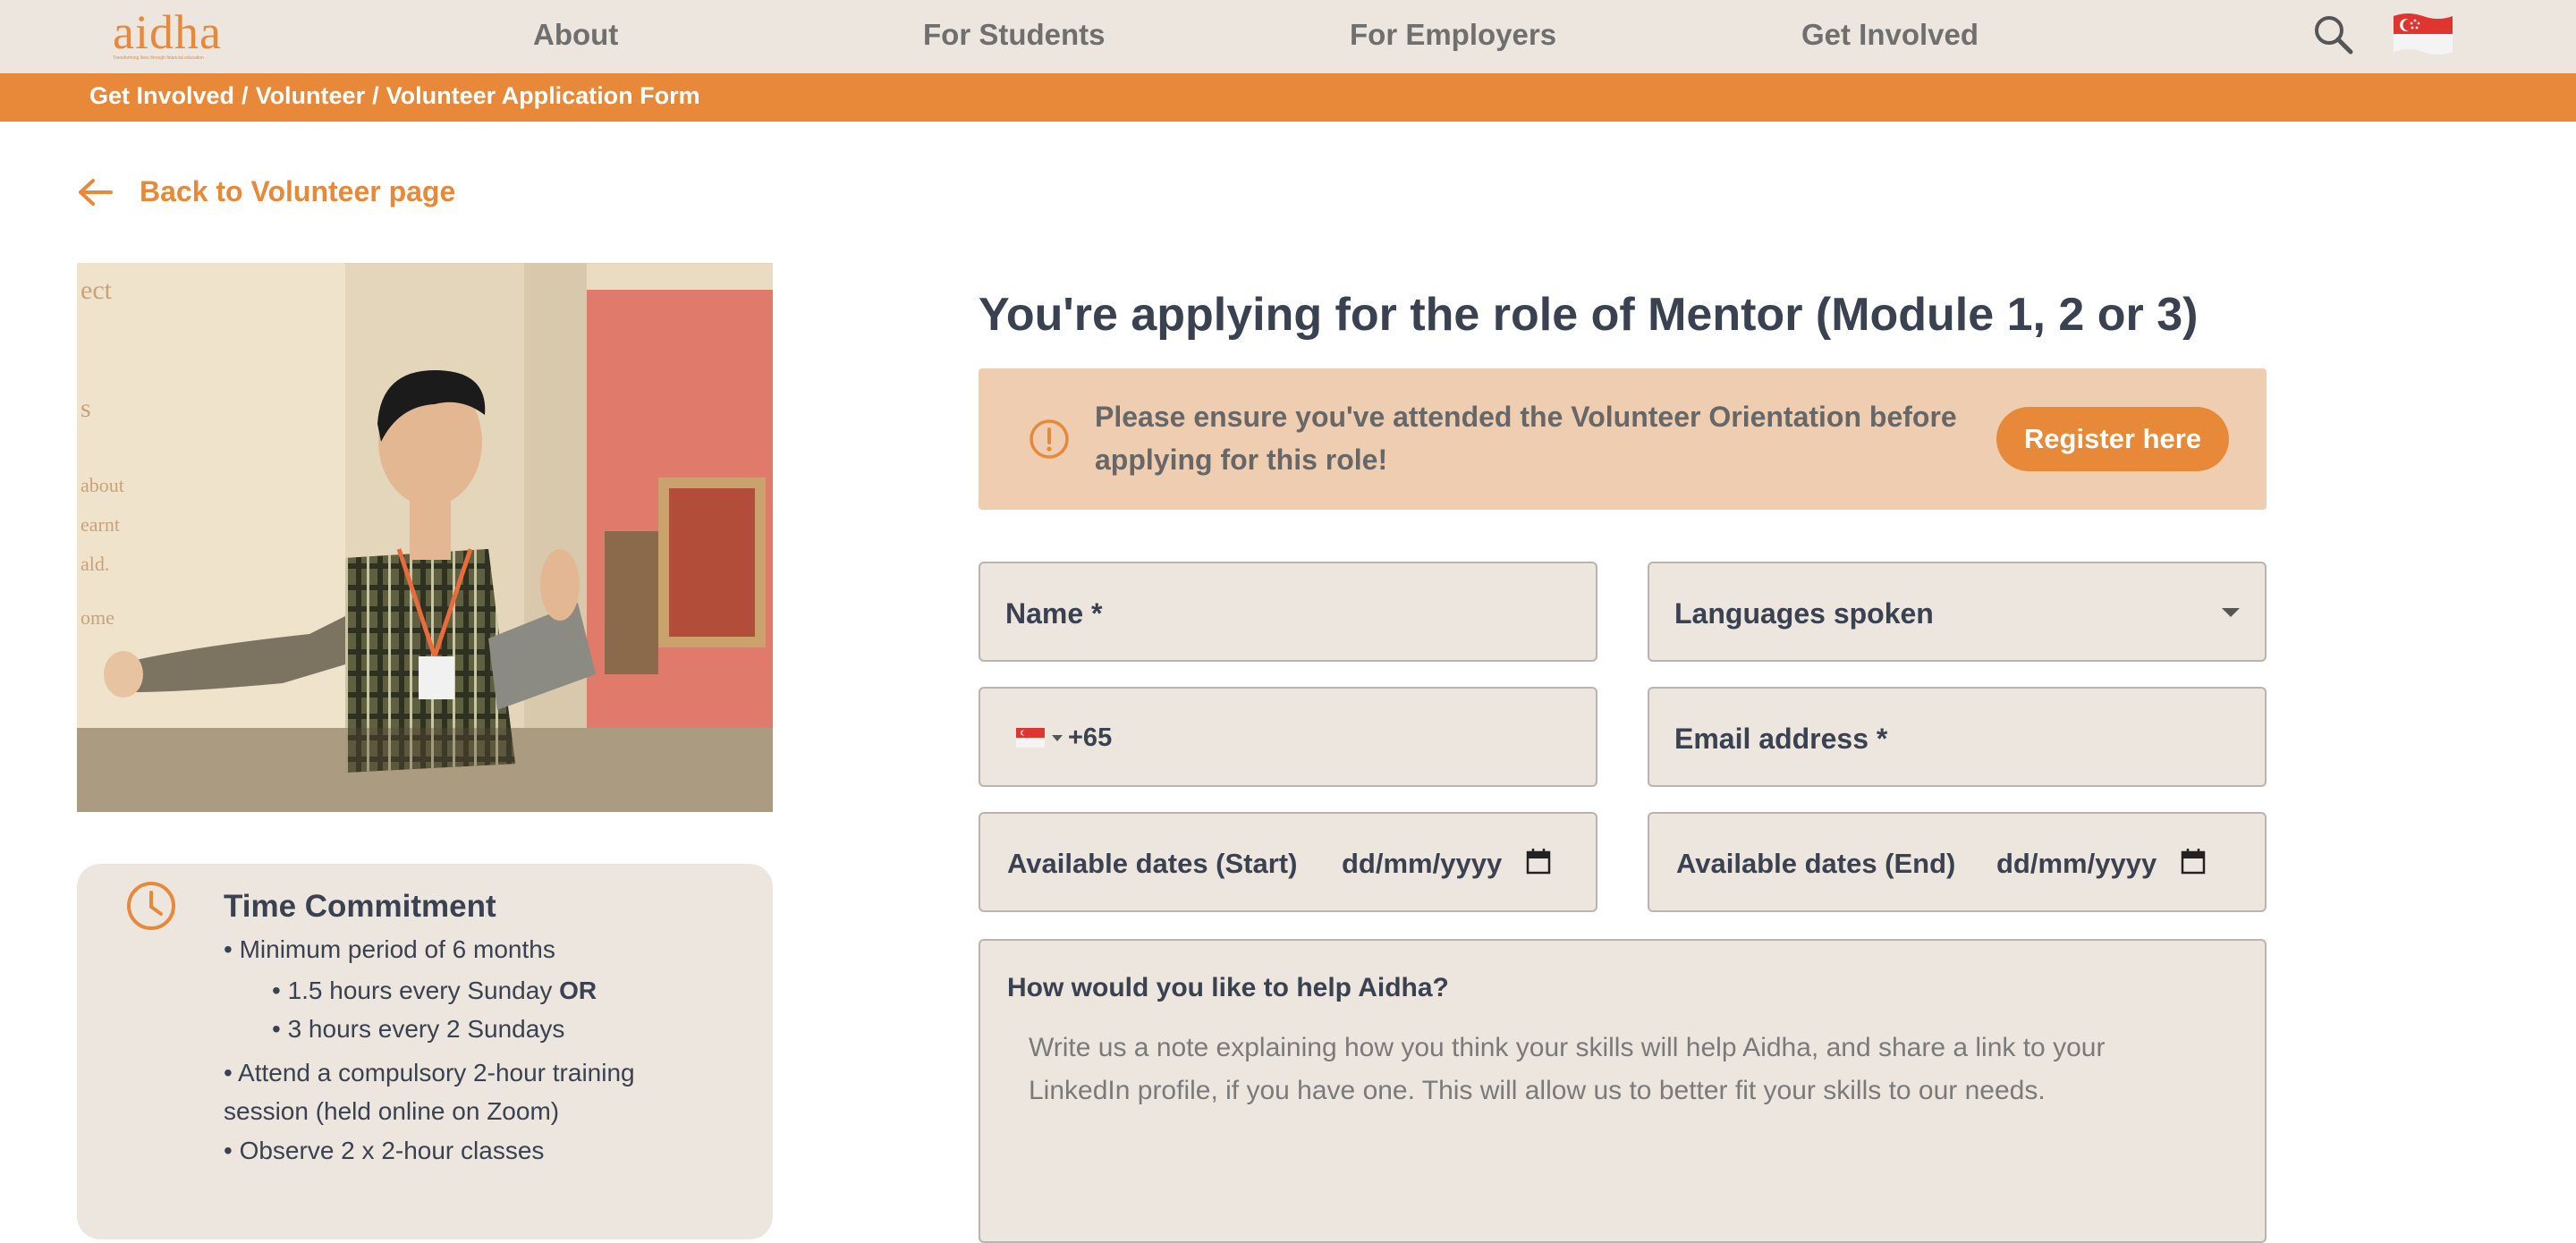  I want to click on languages-select: Languages spoken, so click(1957, 612).